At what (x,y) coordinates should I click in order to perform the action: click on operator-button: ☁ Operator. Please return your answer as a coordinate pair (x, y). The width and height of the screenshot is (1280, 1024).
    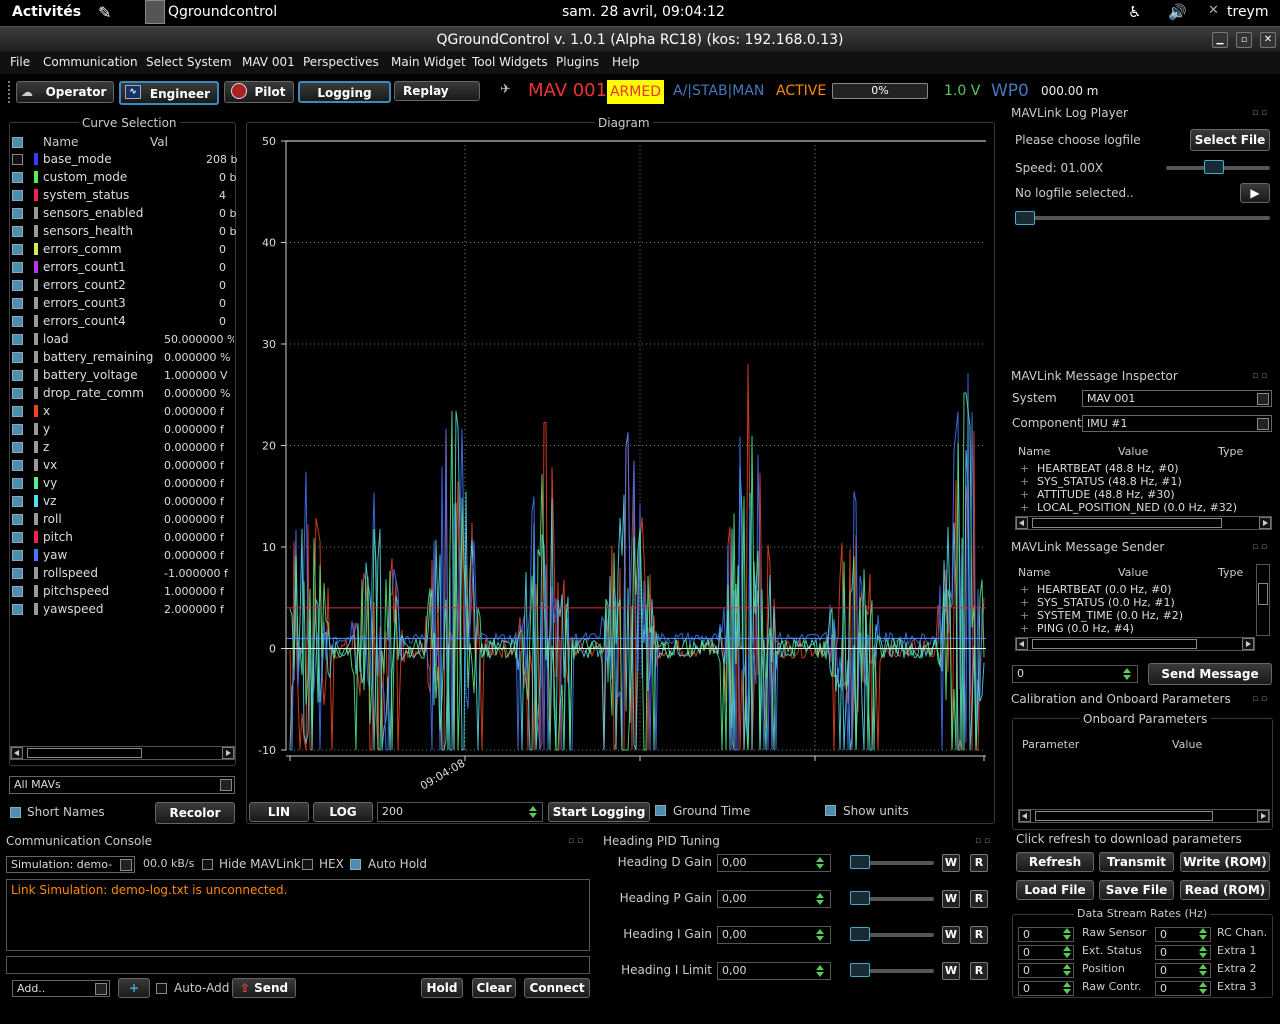
    Looking at the image, I should click on (65, 92).